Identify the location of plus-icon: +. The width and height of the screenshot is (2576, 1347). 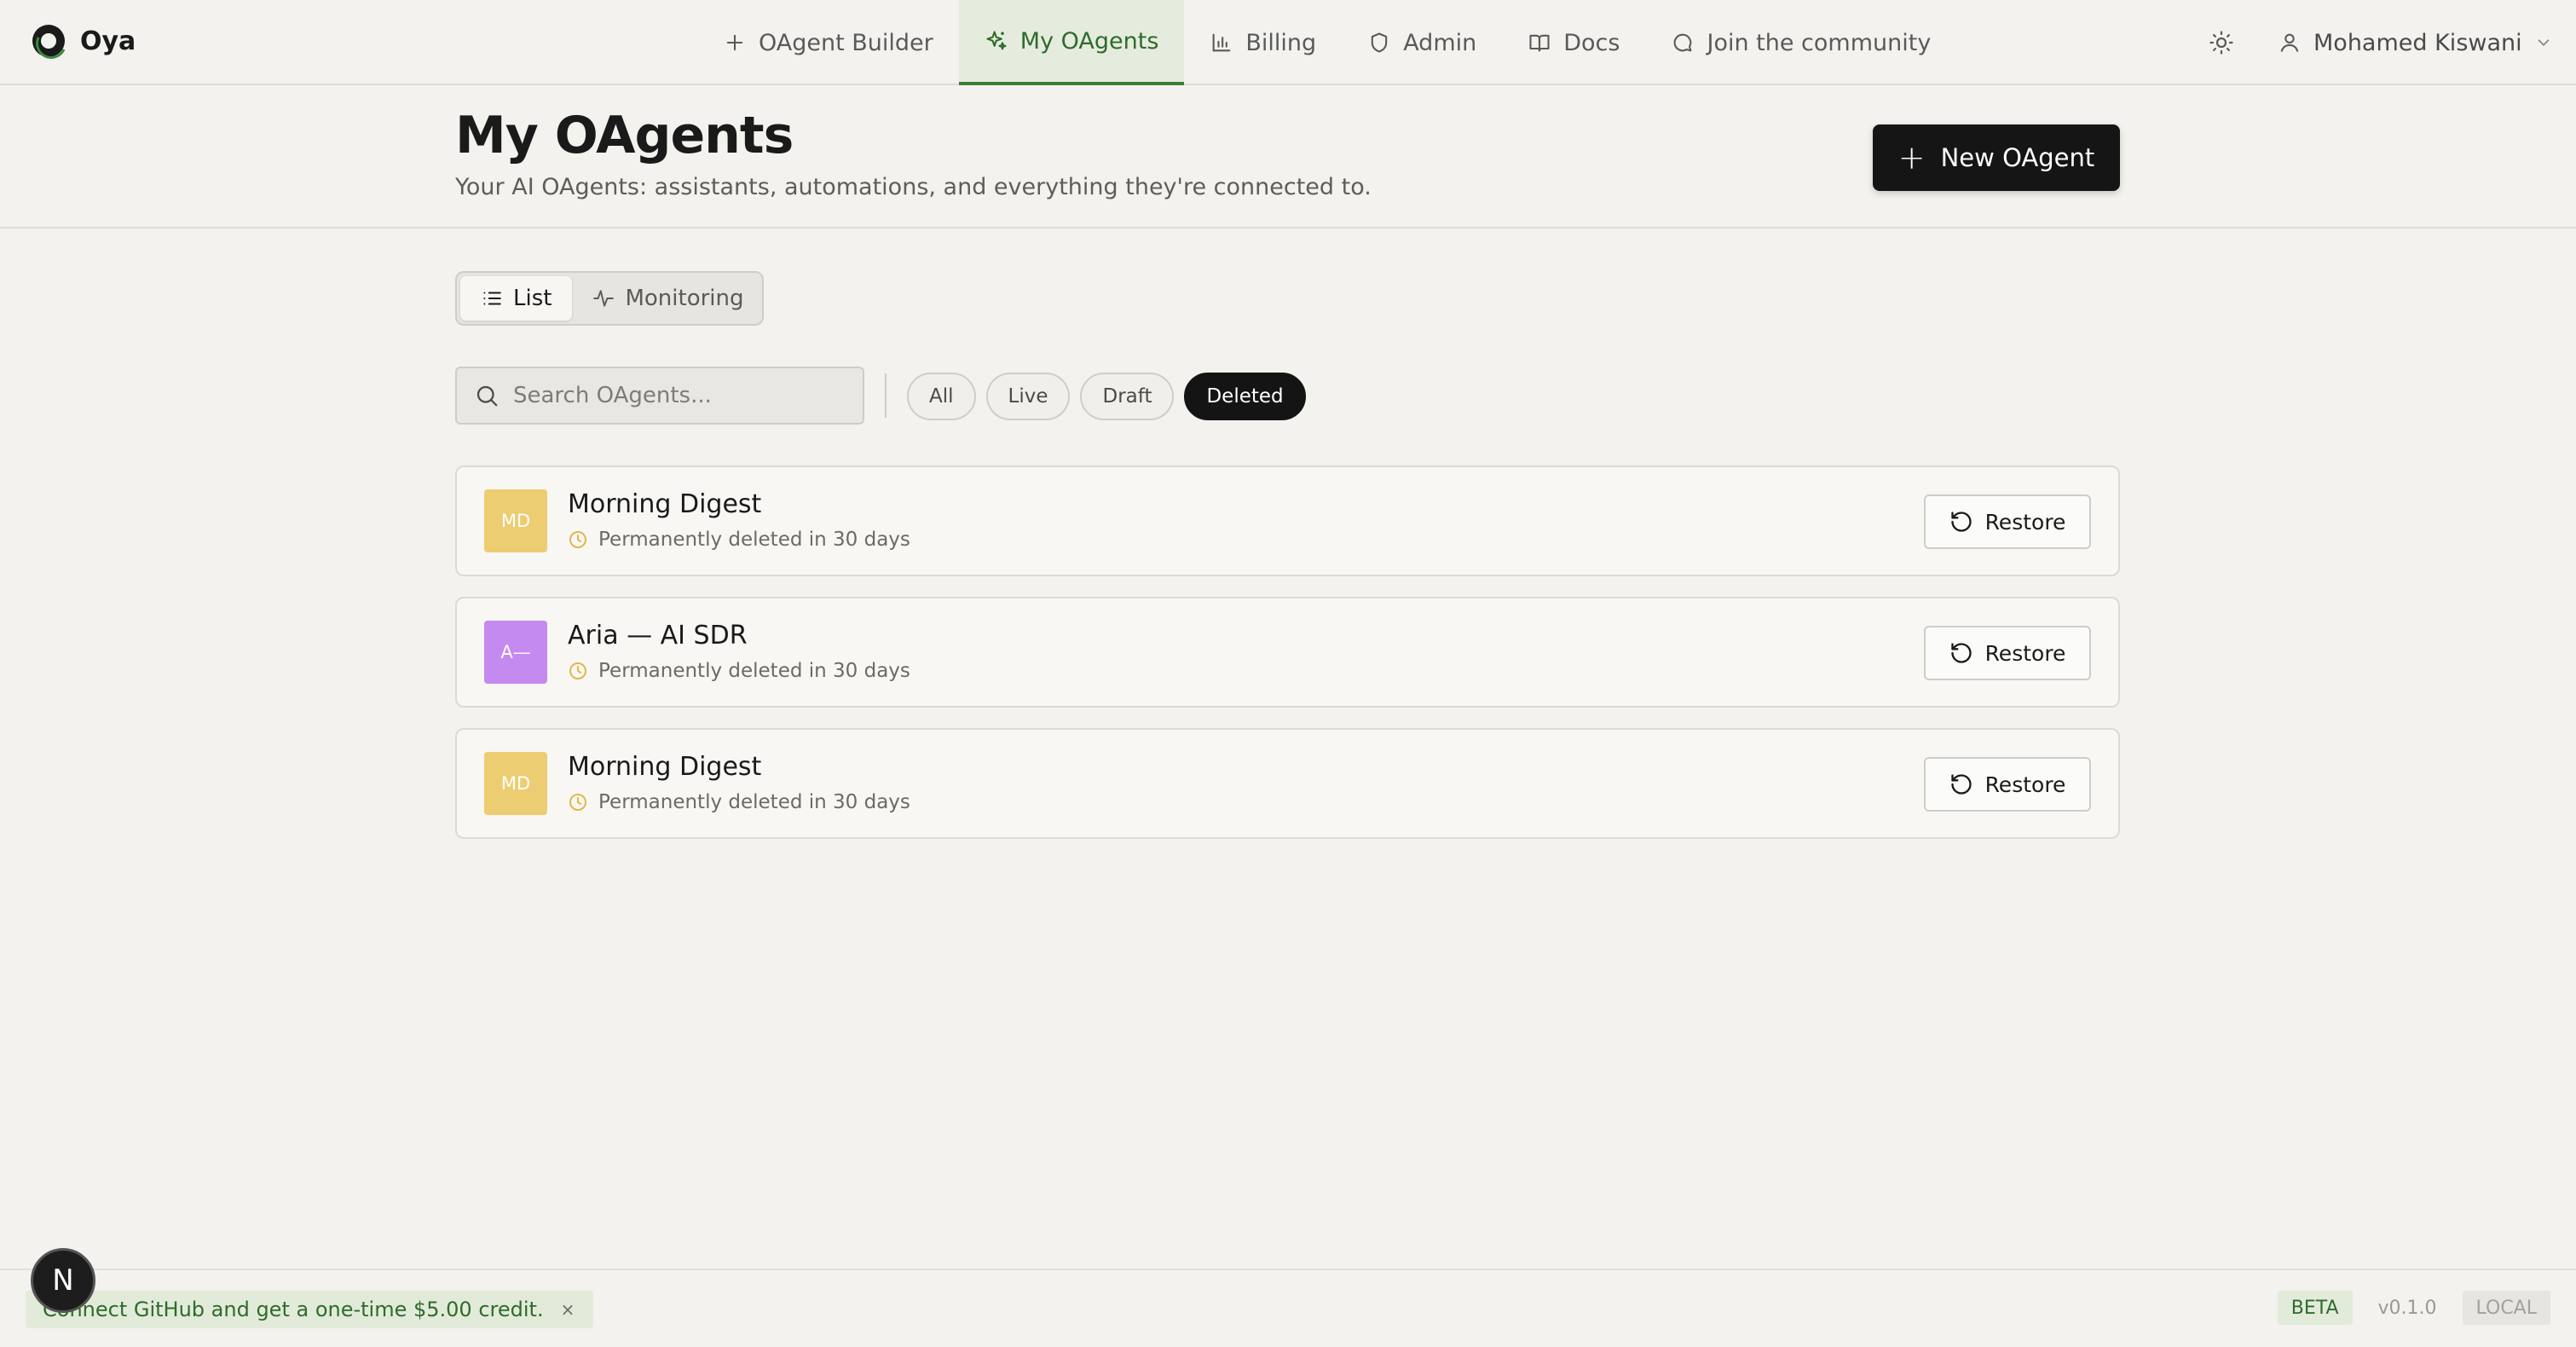
(1911, 157).